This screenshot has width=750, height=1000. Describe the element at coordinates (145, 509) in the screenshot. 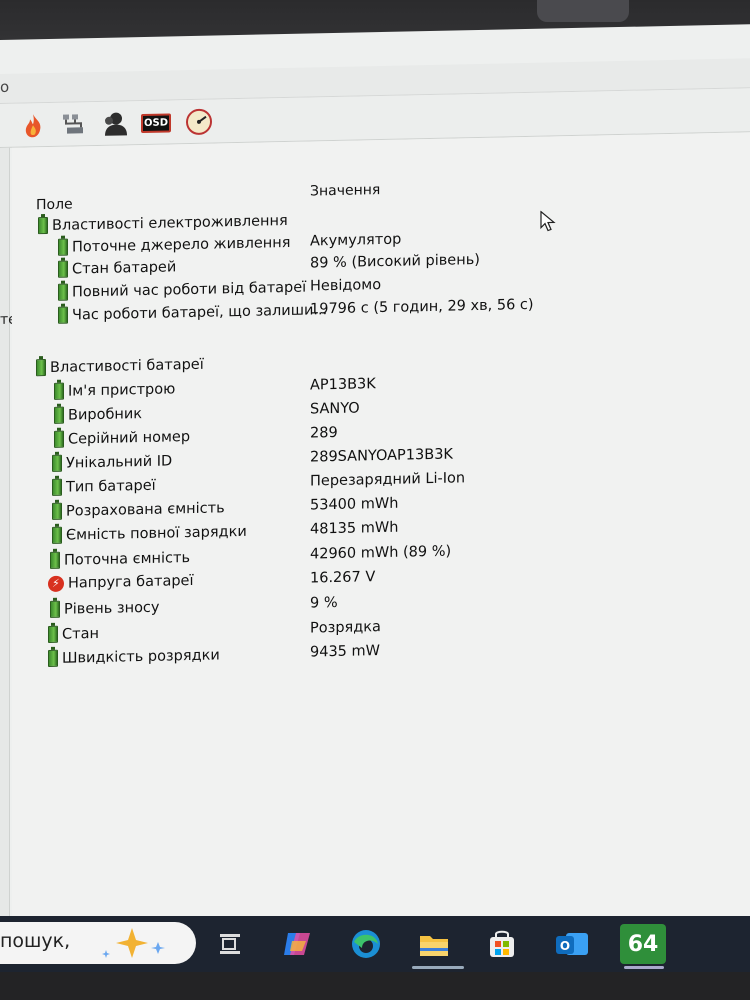

I see `row-name: Розрахована ємність` at that location.